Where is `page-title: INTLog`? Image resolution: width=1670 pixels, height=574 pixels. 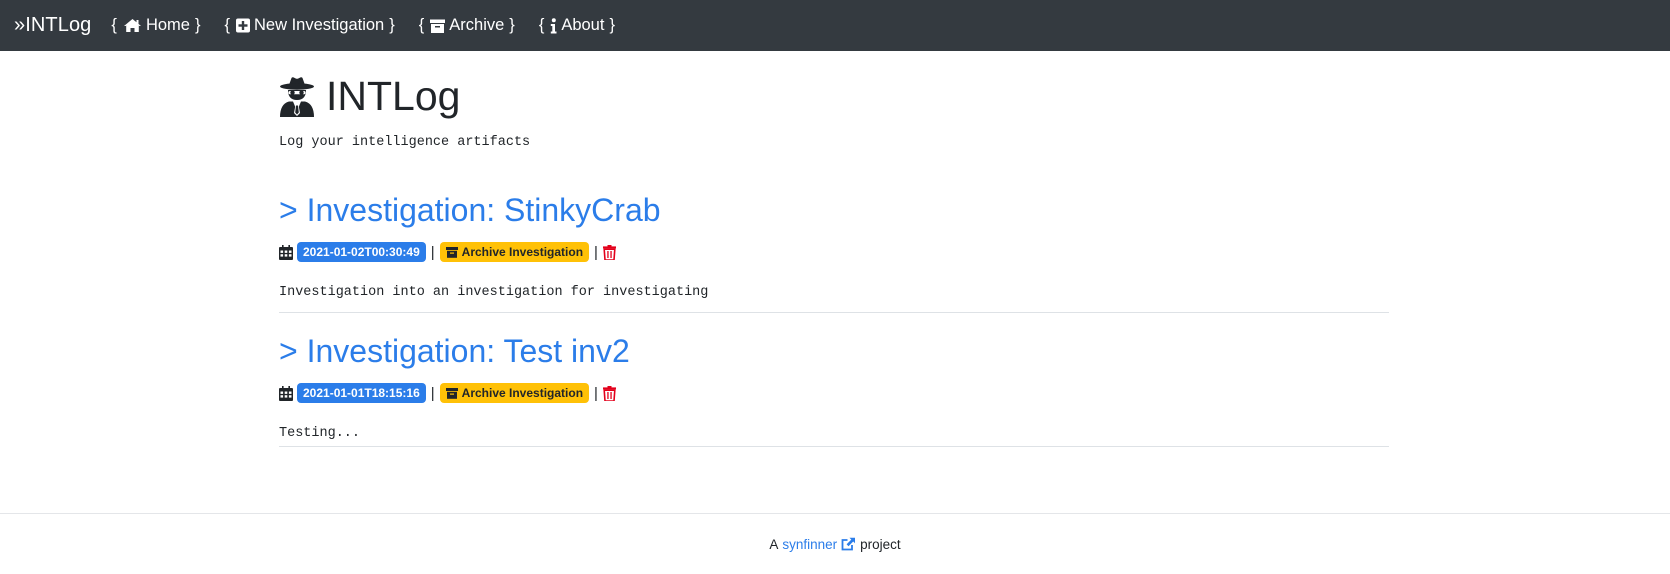
page-title: INTLog is located at coordinates (393, 95).